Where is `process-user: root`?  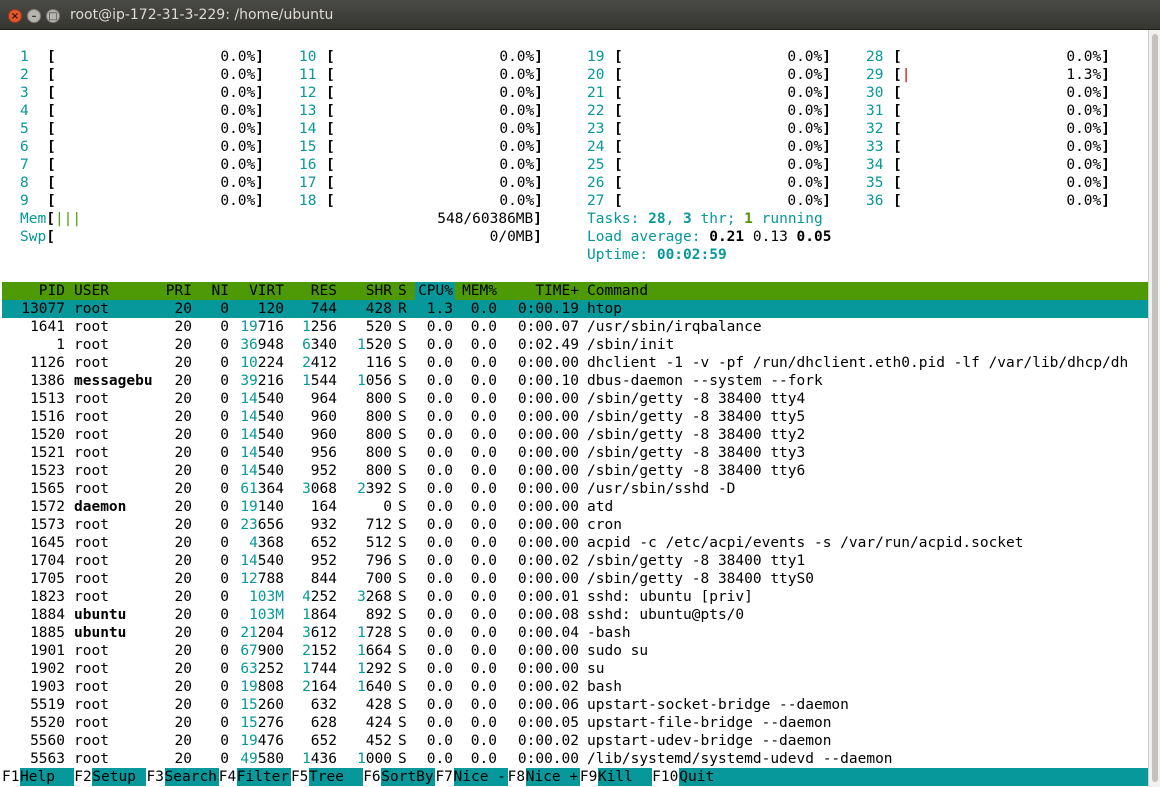 process-user: root is located at coordinates (91, 687).